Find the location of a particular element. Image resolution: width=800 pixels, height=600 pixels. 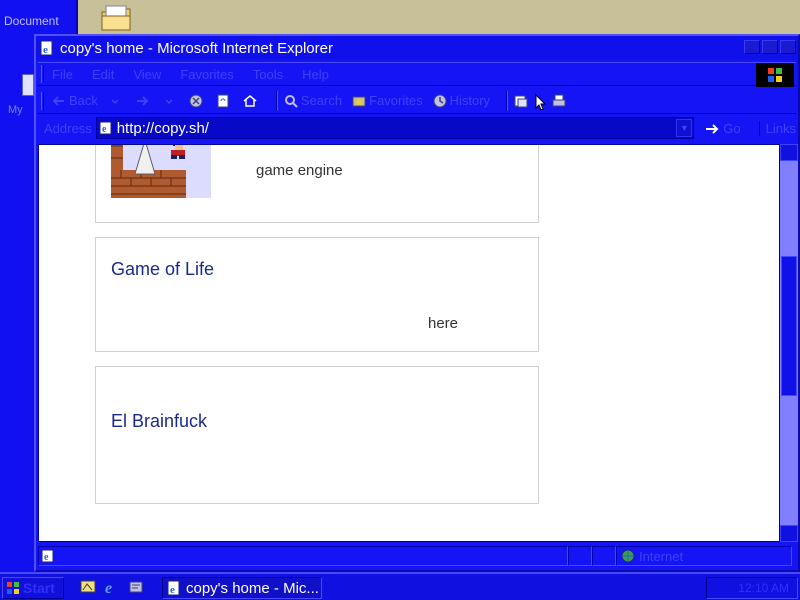

background-window-title: Document is located at coordinates (31, 21).